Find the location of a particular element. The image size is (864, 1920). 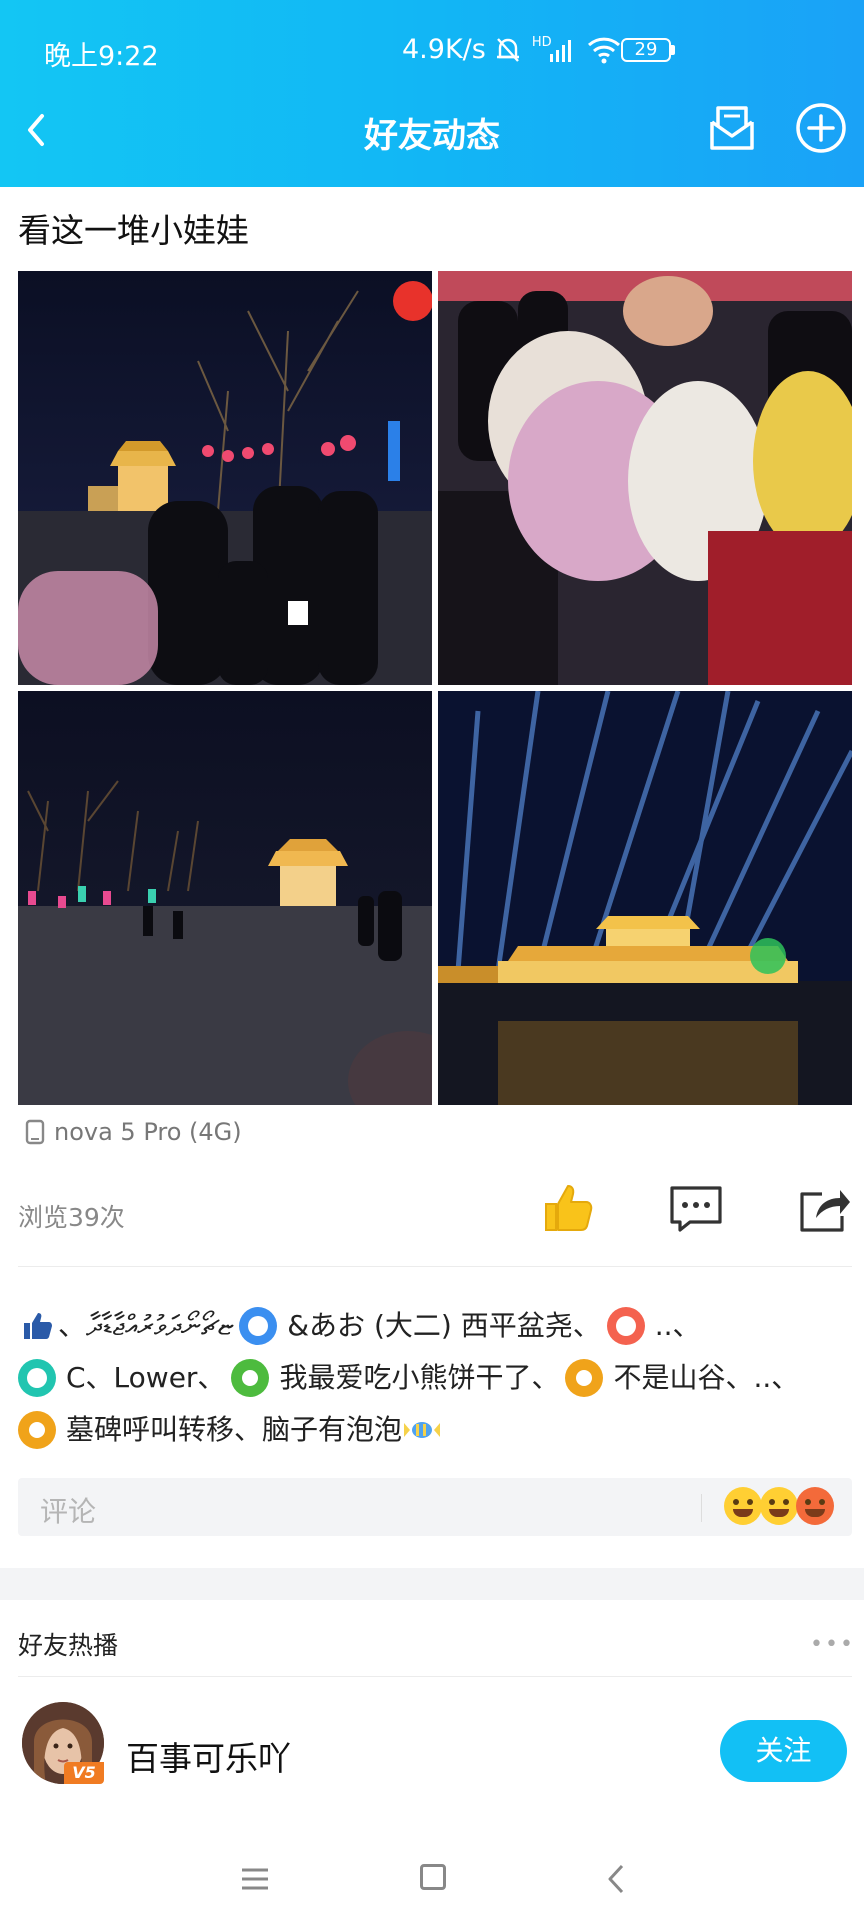

status-icons: 4.9K/s HD is located at coordinates (512, 49).